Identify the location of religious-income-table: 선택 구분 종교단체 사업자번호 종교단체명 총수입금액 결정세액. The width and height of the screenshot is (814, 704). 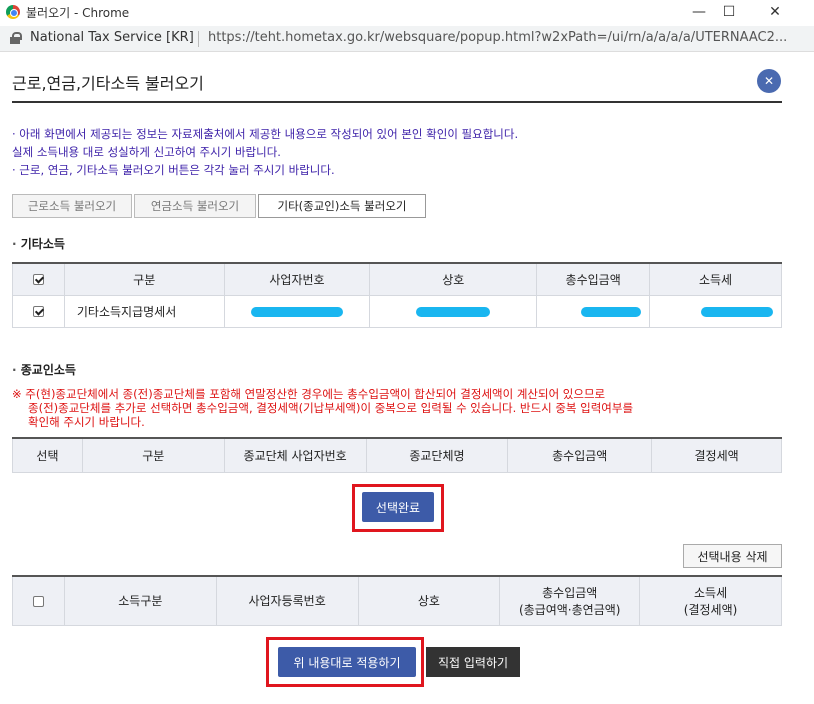
(397, 455).